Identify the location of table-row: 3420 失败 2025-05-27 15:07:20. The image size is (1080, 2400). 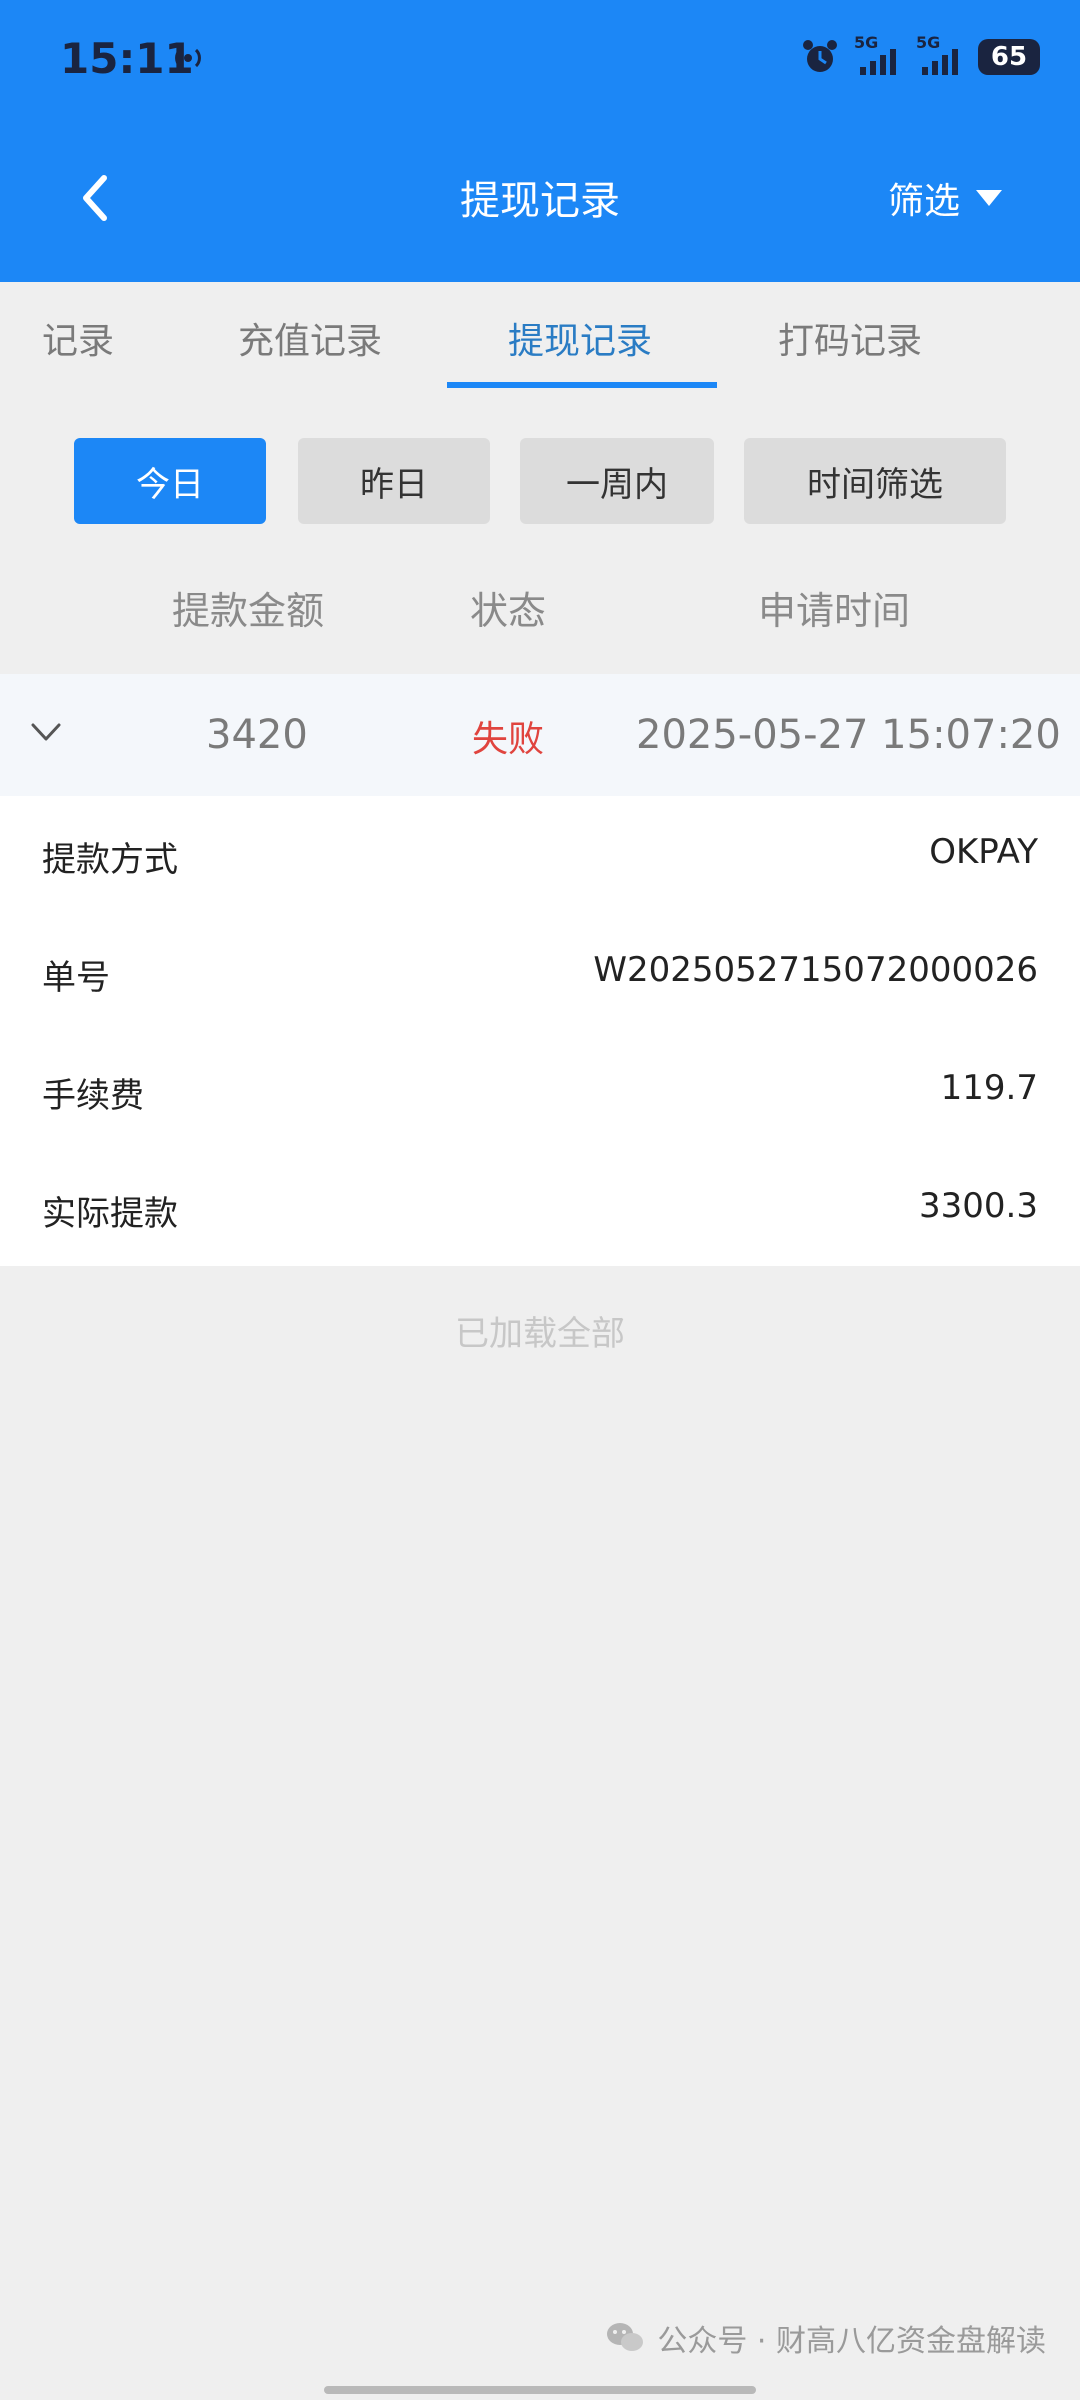
(540, 735).